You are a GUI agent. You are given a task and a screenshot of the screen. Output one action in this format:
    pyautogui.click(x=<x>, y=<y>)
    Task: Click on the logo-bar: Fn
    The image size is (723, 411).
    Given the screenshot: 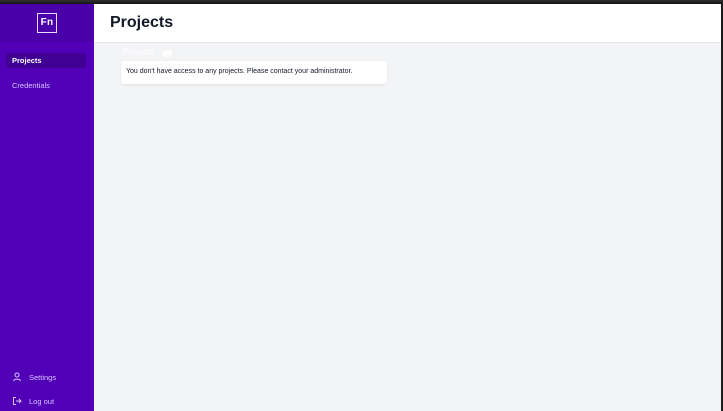 What is the action you would take?
    pyautogui.click(x=47, y=23)
    